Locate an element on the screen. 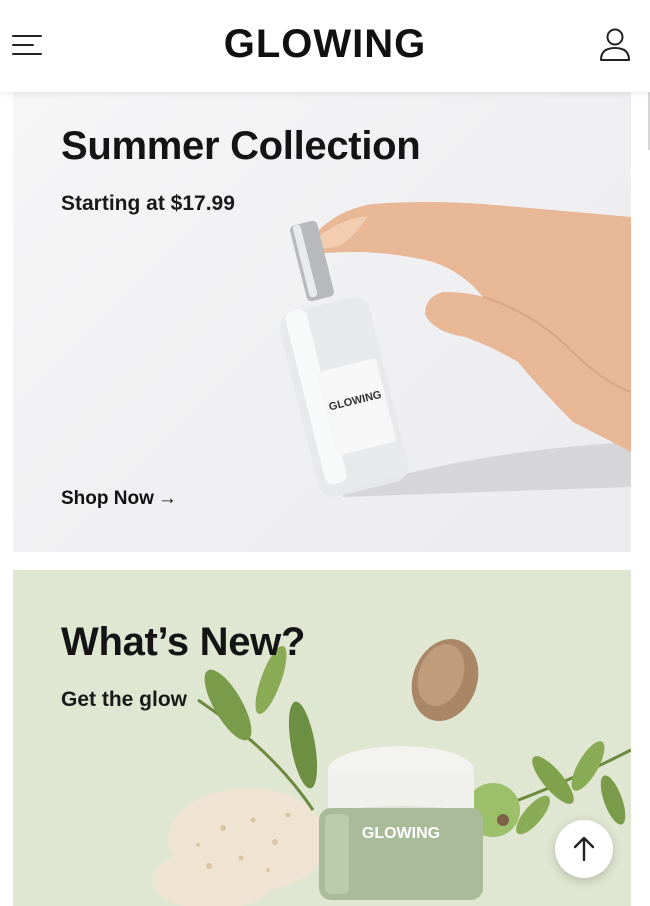 Image resolution: width=650 pixels, height=906 pixels. scroll-to-top-button is located at coordinates (584, 849).